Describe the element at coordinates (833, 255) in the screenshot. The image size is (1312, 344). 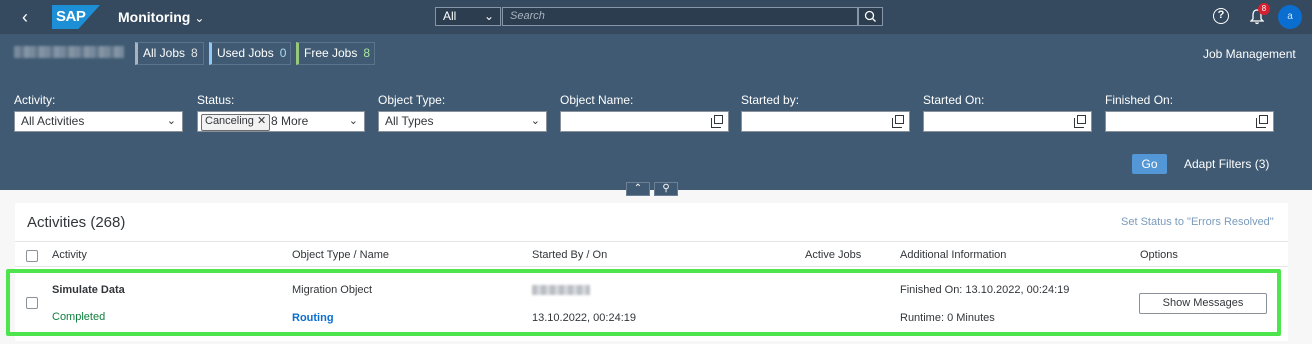
I see `column-header-active-jobs: Active Jobs` at that location.